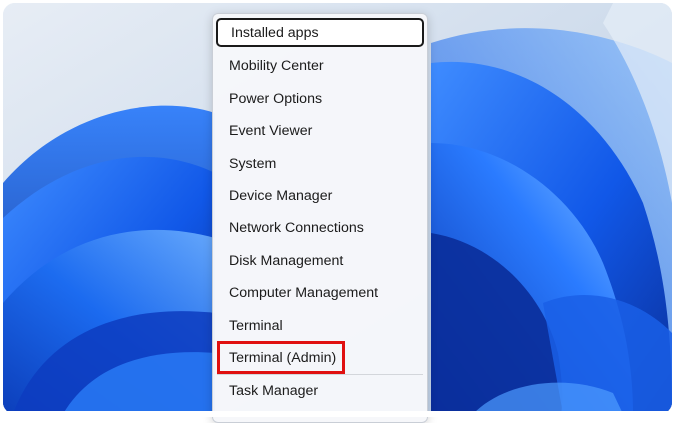 The image size is (675, 423). What do you see at coordinates (320, 131) in the screenshot?
I see `menu-item-event-viewer: Event Viewer` at bounding box center [320, 131].